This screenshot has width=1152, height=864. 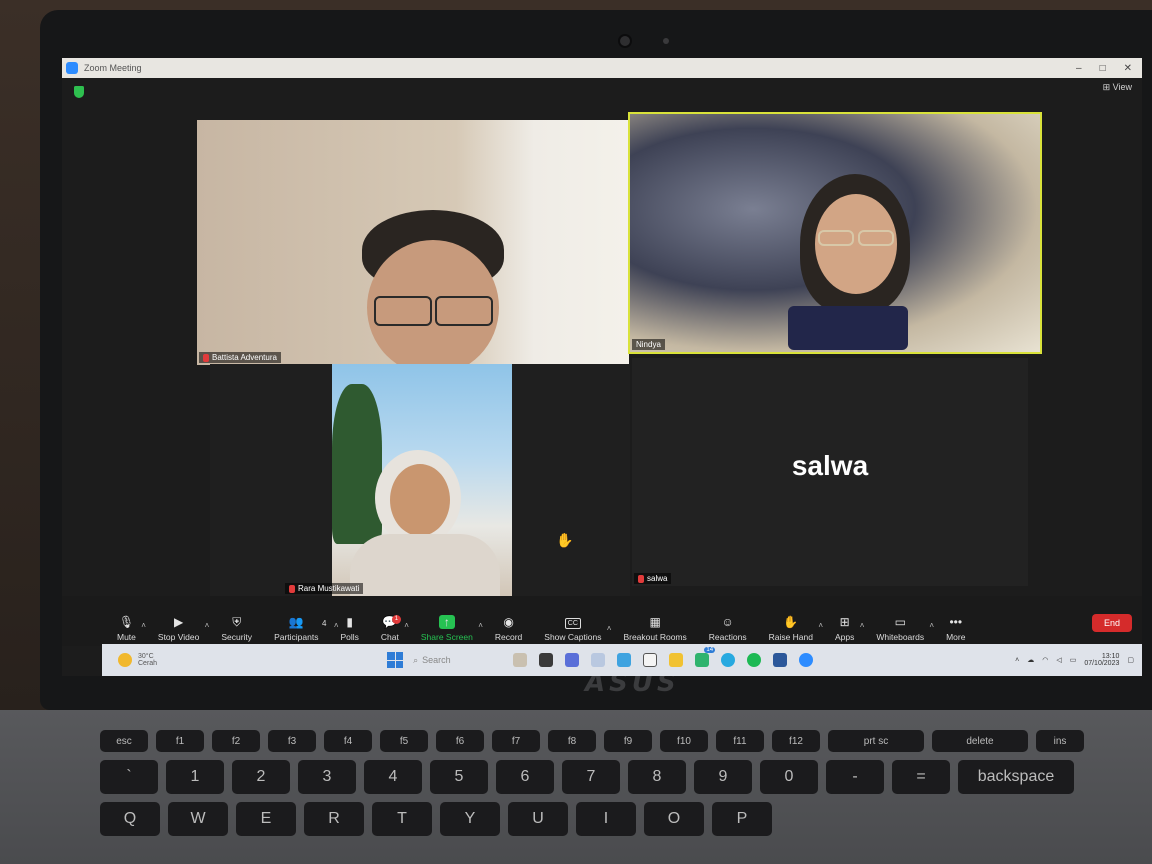 I want to click on spotify-icon, so click(x=754, y=660).